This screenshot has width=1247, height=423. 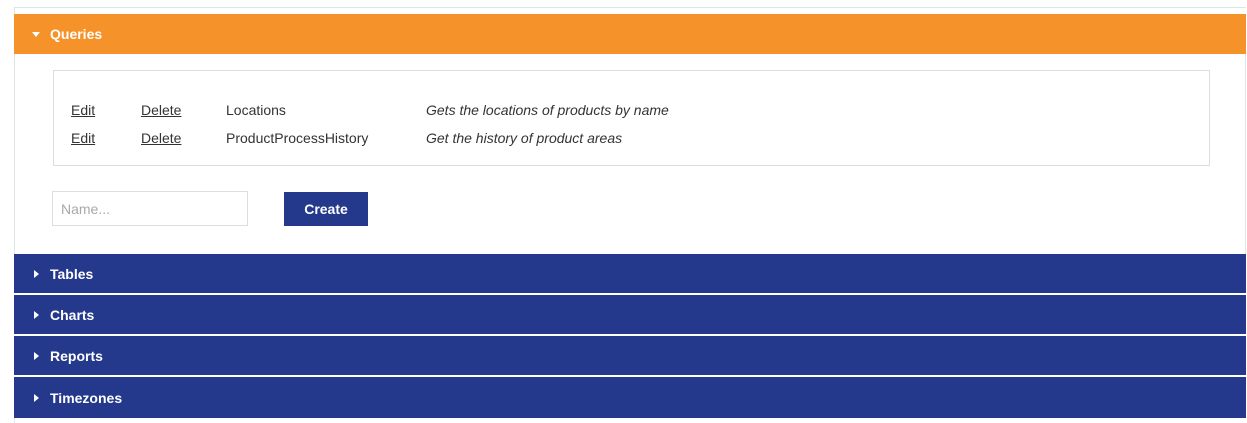 What do you see at coordinates (150, 208) in the screenshot?
I see `name-input` at bounding box center [150, 208].